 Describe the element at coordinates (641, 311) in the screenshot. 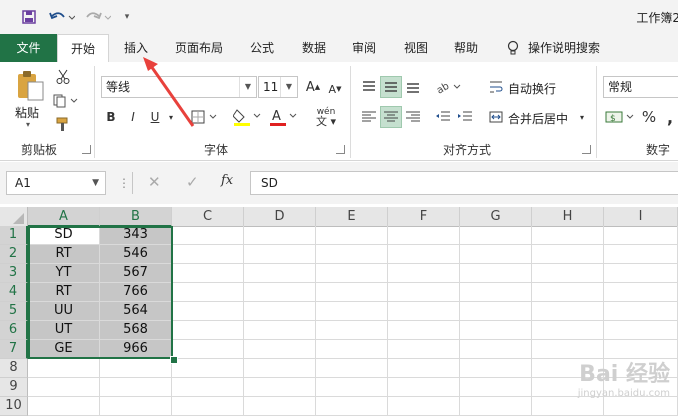

I see `cell-i5` at that location.